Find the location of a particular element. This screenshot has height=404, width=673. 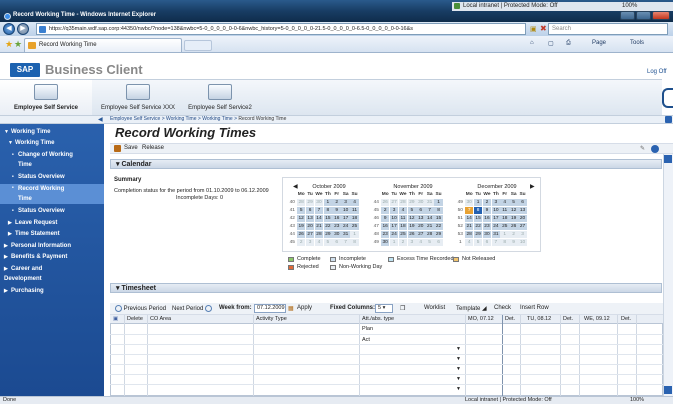

calendar-day: 21 is located at coordinates (429, 226).